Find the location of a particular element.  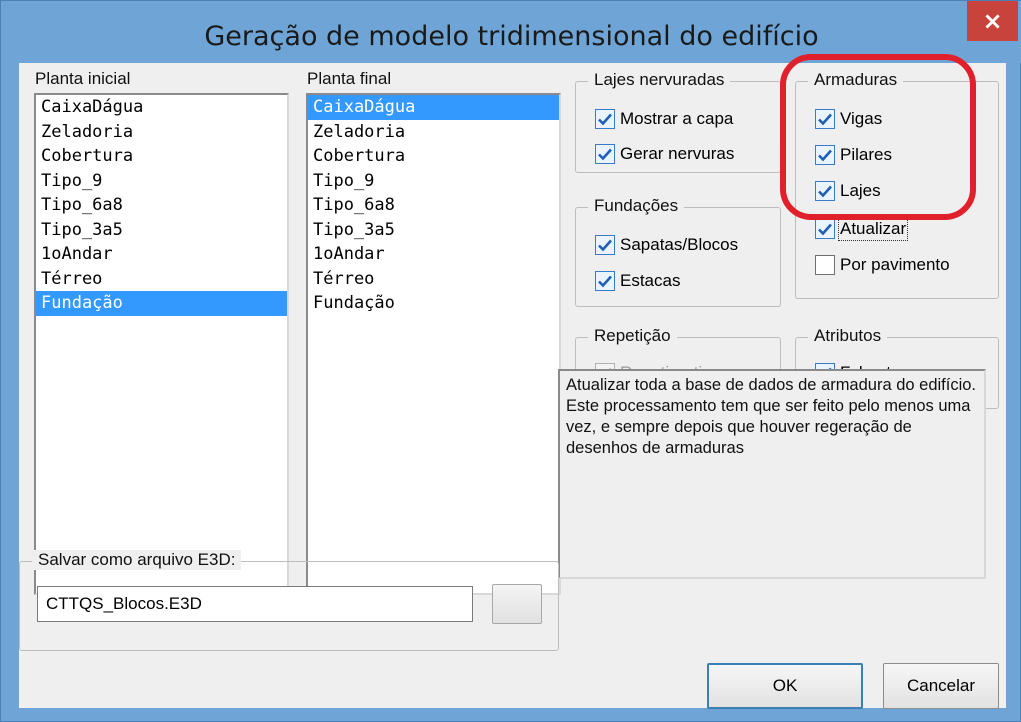

gerar-nervuras-checkbox: Gerar nervuras is located at coordinates (664, 154).